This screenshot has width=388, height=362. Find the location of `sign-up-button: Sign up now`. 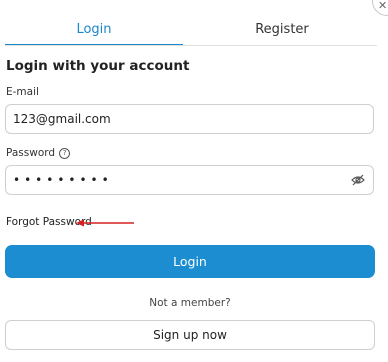

sign-up-button: Sign up now is located at coordinates (190, 335).